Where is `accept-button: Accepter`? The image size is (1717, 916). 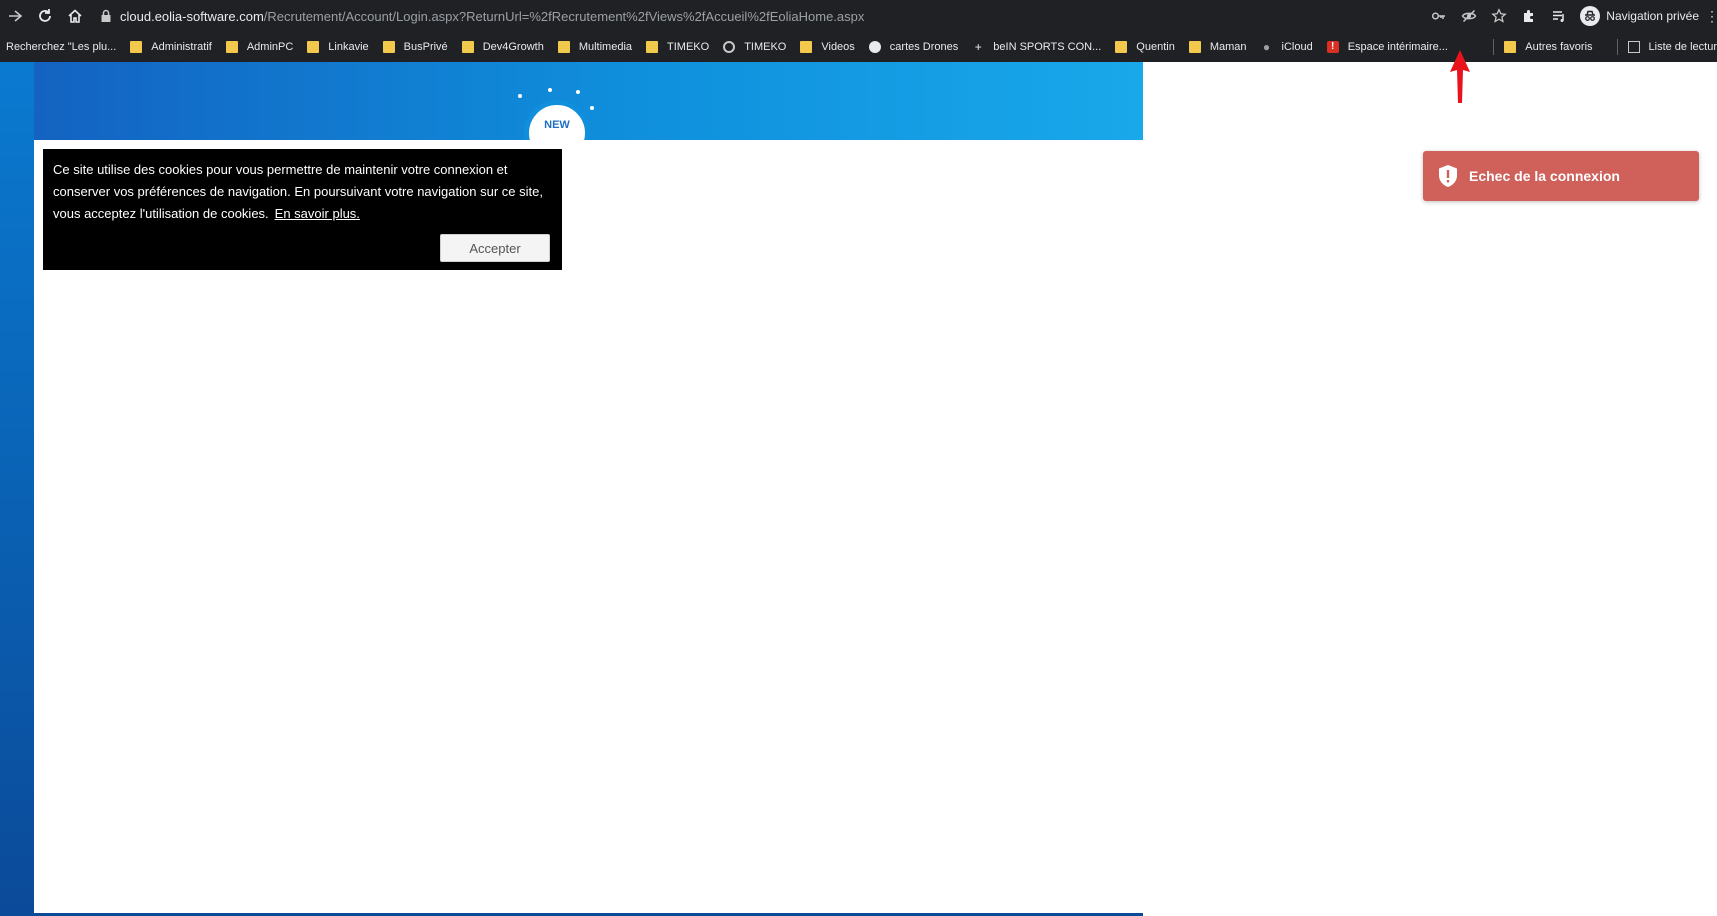
accept-button: Accepter is located at coordinates (495, 248).